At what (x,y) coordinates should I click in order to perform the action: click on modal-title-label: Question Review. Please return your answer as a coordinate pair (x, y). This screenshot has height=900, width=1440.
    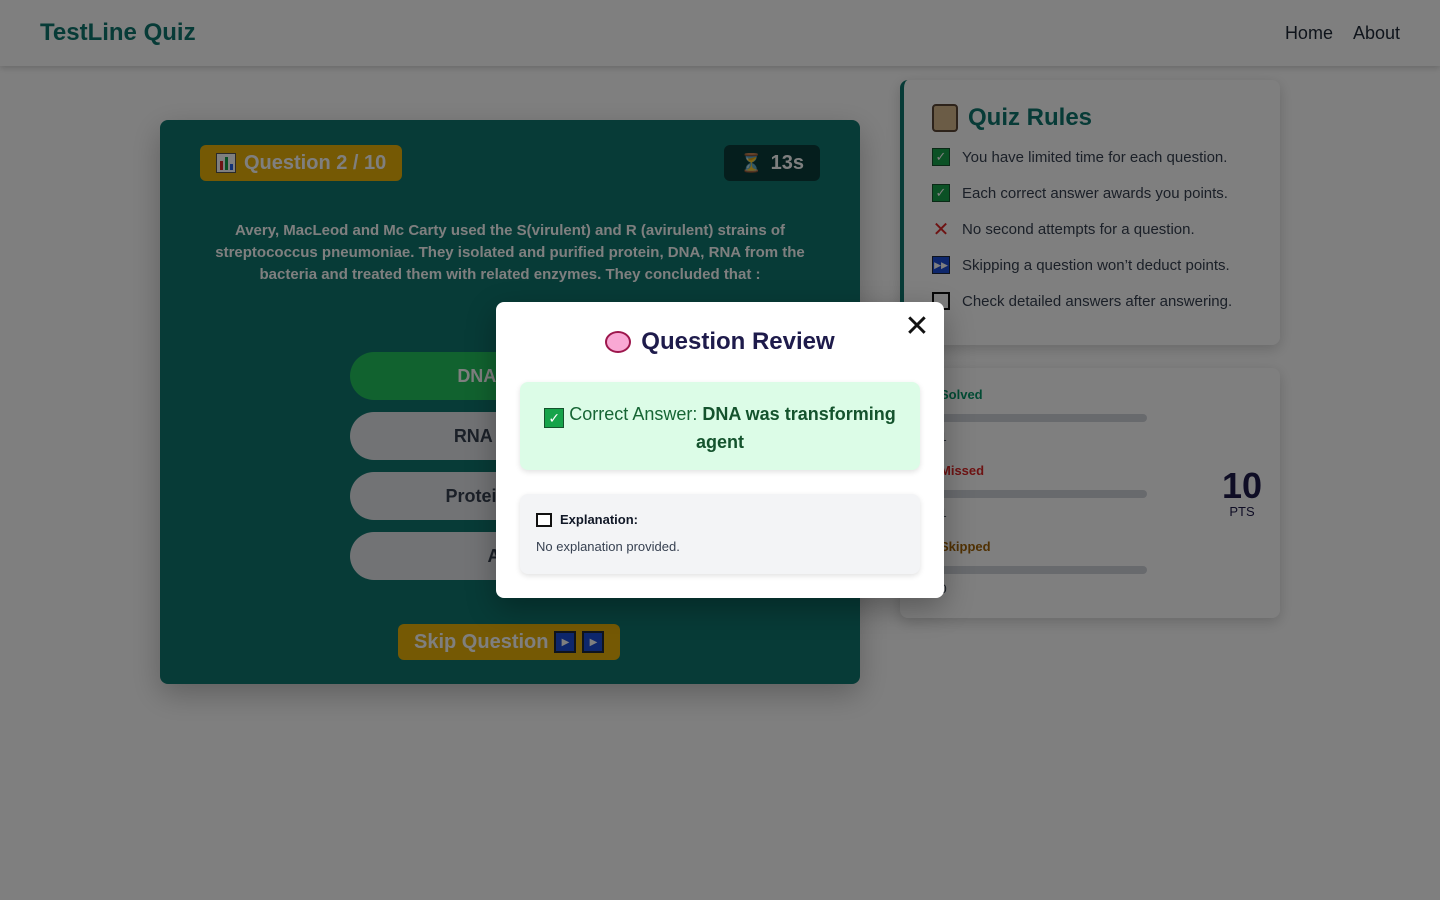
    Looking at the image, I should click on (738, 341).